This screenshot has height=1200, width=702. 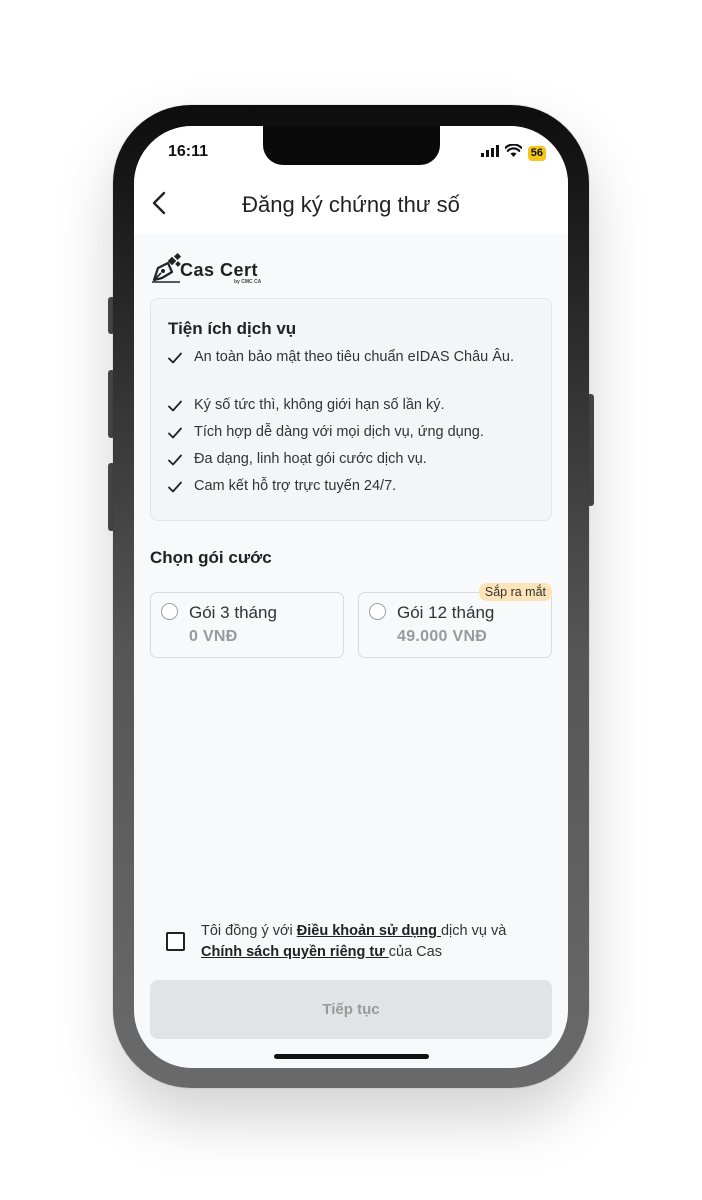 What do you see at coordinates (319, 405) in the screenshot?
I see `benefit-text: Ký số tức thì, không giới hạn số lần ký.` at bounding box center [319, 405].